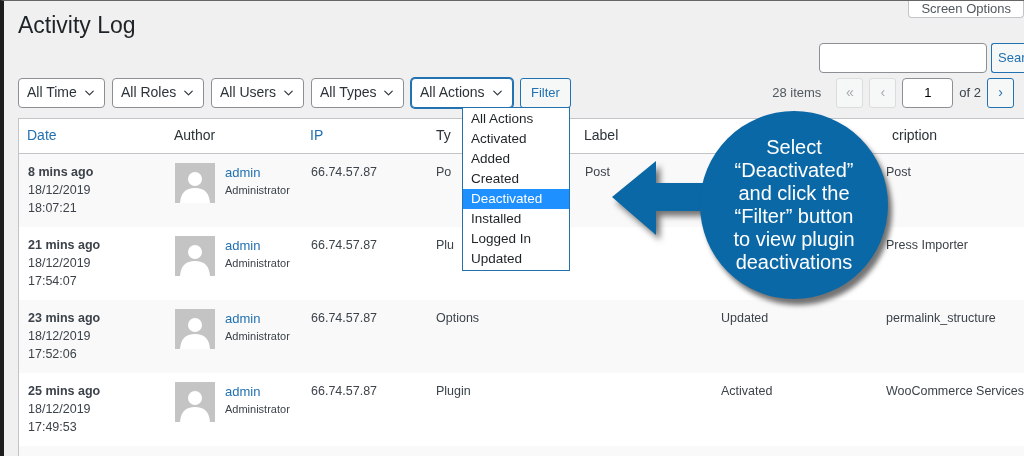 The height and width of the screenshot is (456, 1024). Describe the element at coordinates (64, 318) in the screenshot. I see `relative-time: 23 mins ago` at that location.